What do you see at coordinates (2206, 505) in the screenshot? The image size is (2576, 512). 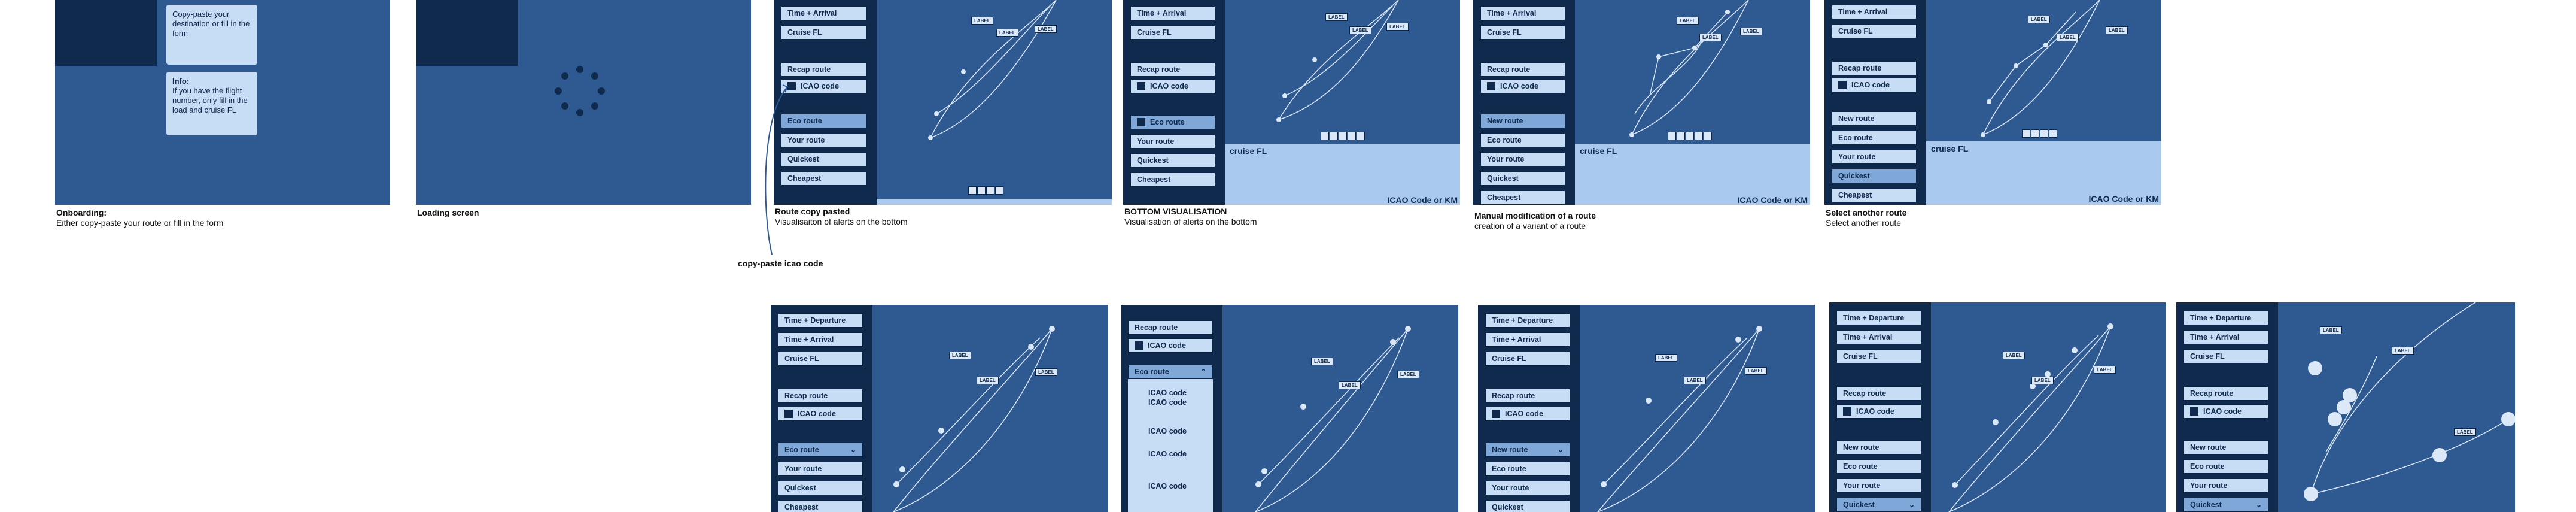 I see `quickest-label: Quickest` at bounding box center [2206, 505].